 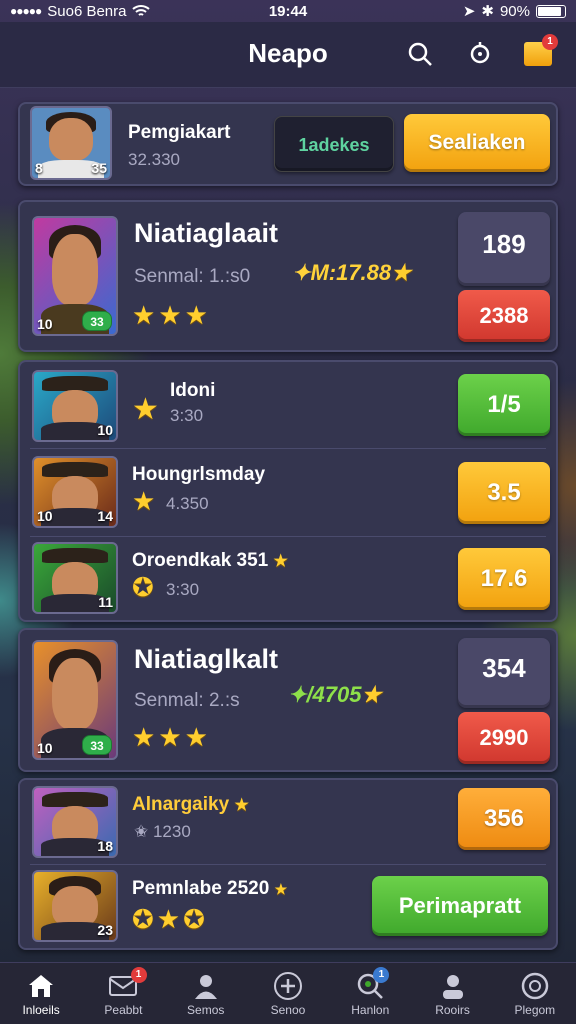 I want to click on tab-home: Inloeils, so click(x=41, y=993).